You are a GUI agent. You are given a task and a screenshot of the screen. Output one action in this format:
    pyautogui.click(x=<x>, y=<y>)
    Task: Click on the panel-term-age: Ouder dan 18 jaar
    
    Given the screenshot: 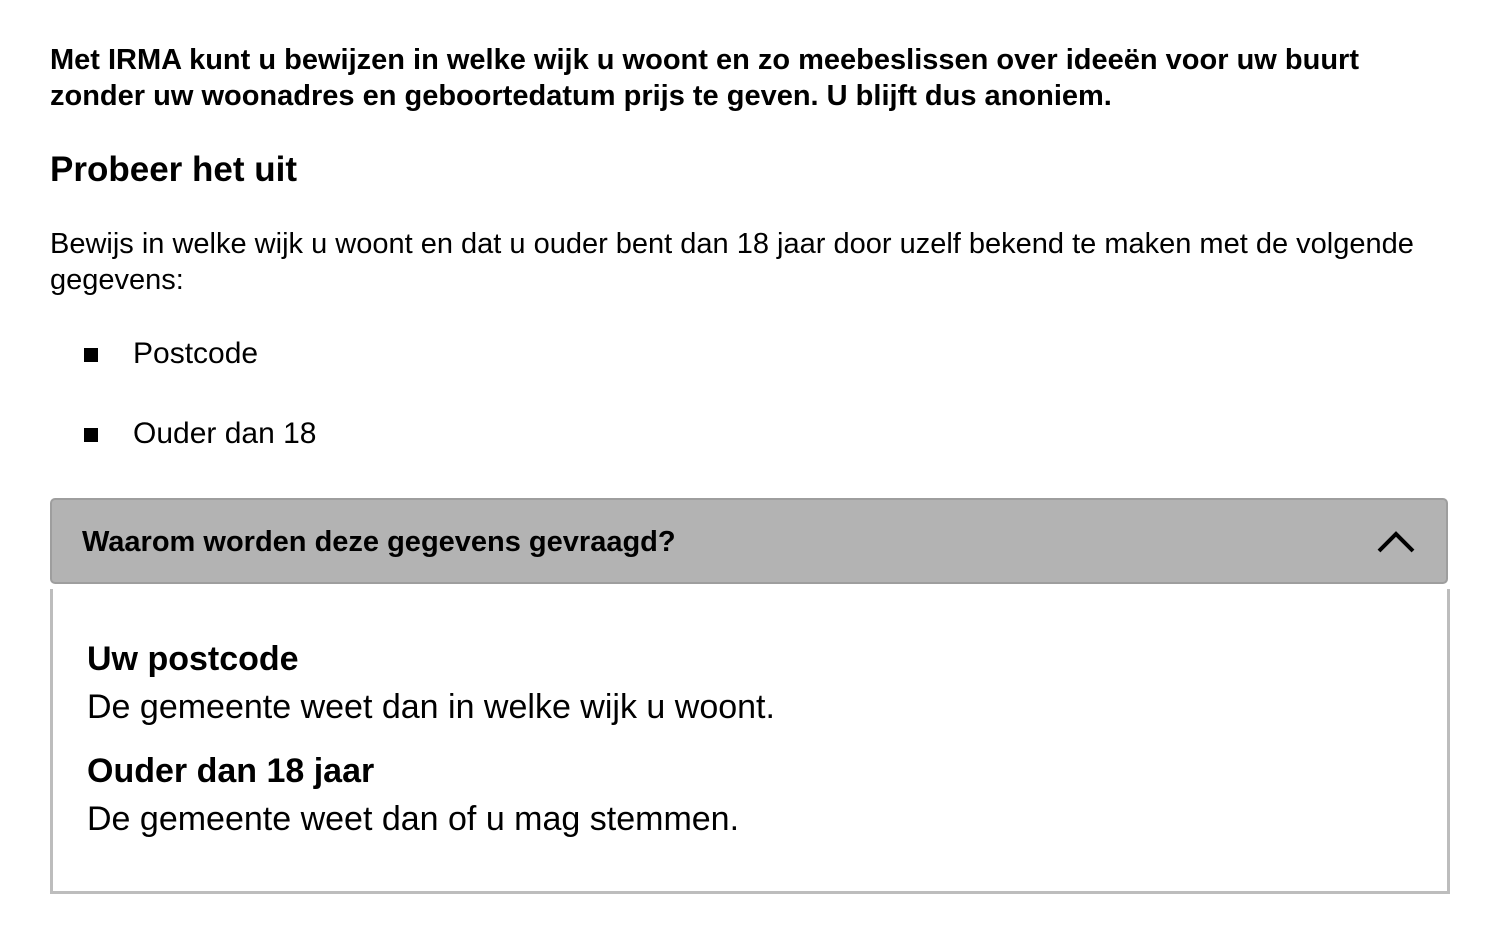 What is the action you would take?
    pyautogui.click(x=231, y=771)
    